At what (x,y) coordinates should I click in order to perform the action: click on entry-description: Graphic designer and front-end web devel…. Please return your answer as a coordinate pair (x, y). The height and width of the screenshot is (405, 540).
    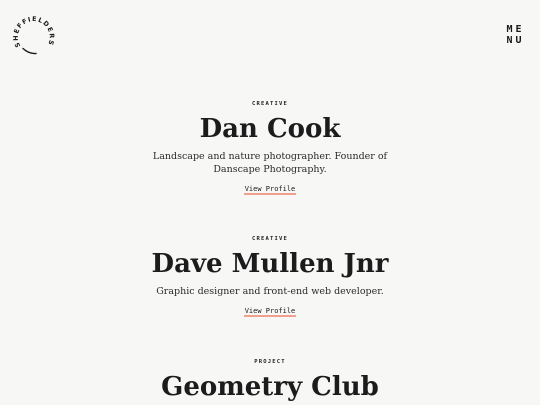
    Looking at the image, I should click on (270, 291).